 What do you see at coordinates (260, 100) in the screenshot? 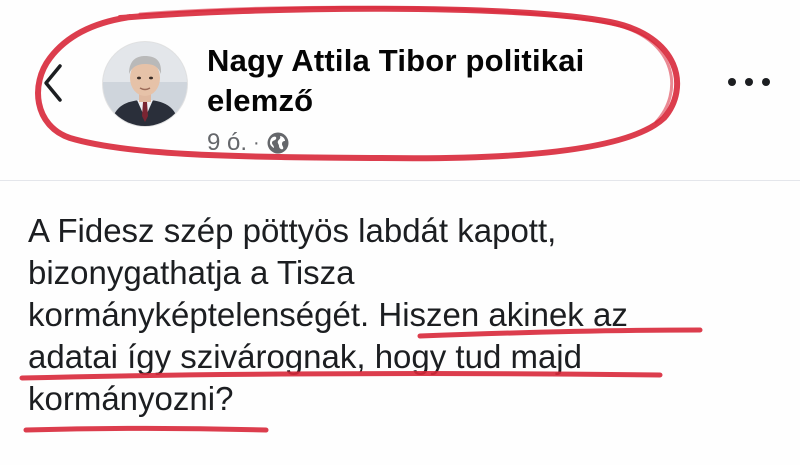
I see `author-name-line-2: elemző` at bounding box center [260, 100].